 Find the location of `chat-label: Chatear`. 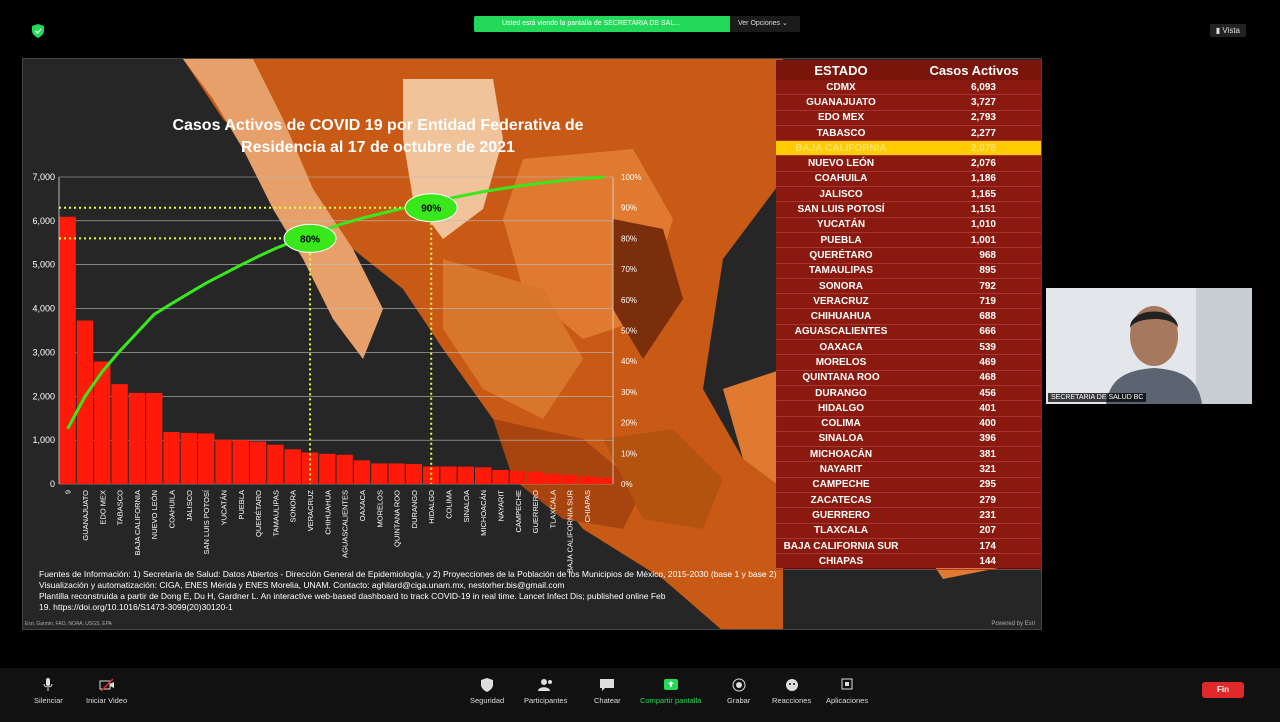

chat-label: Chatear is located at coordinates (607, 700).